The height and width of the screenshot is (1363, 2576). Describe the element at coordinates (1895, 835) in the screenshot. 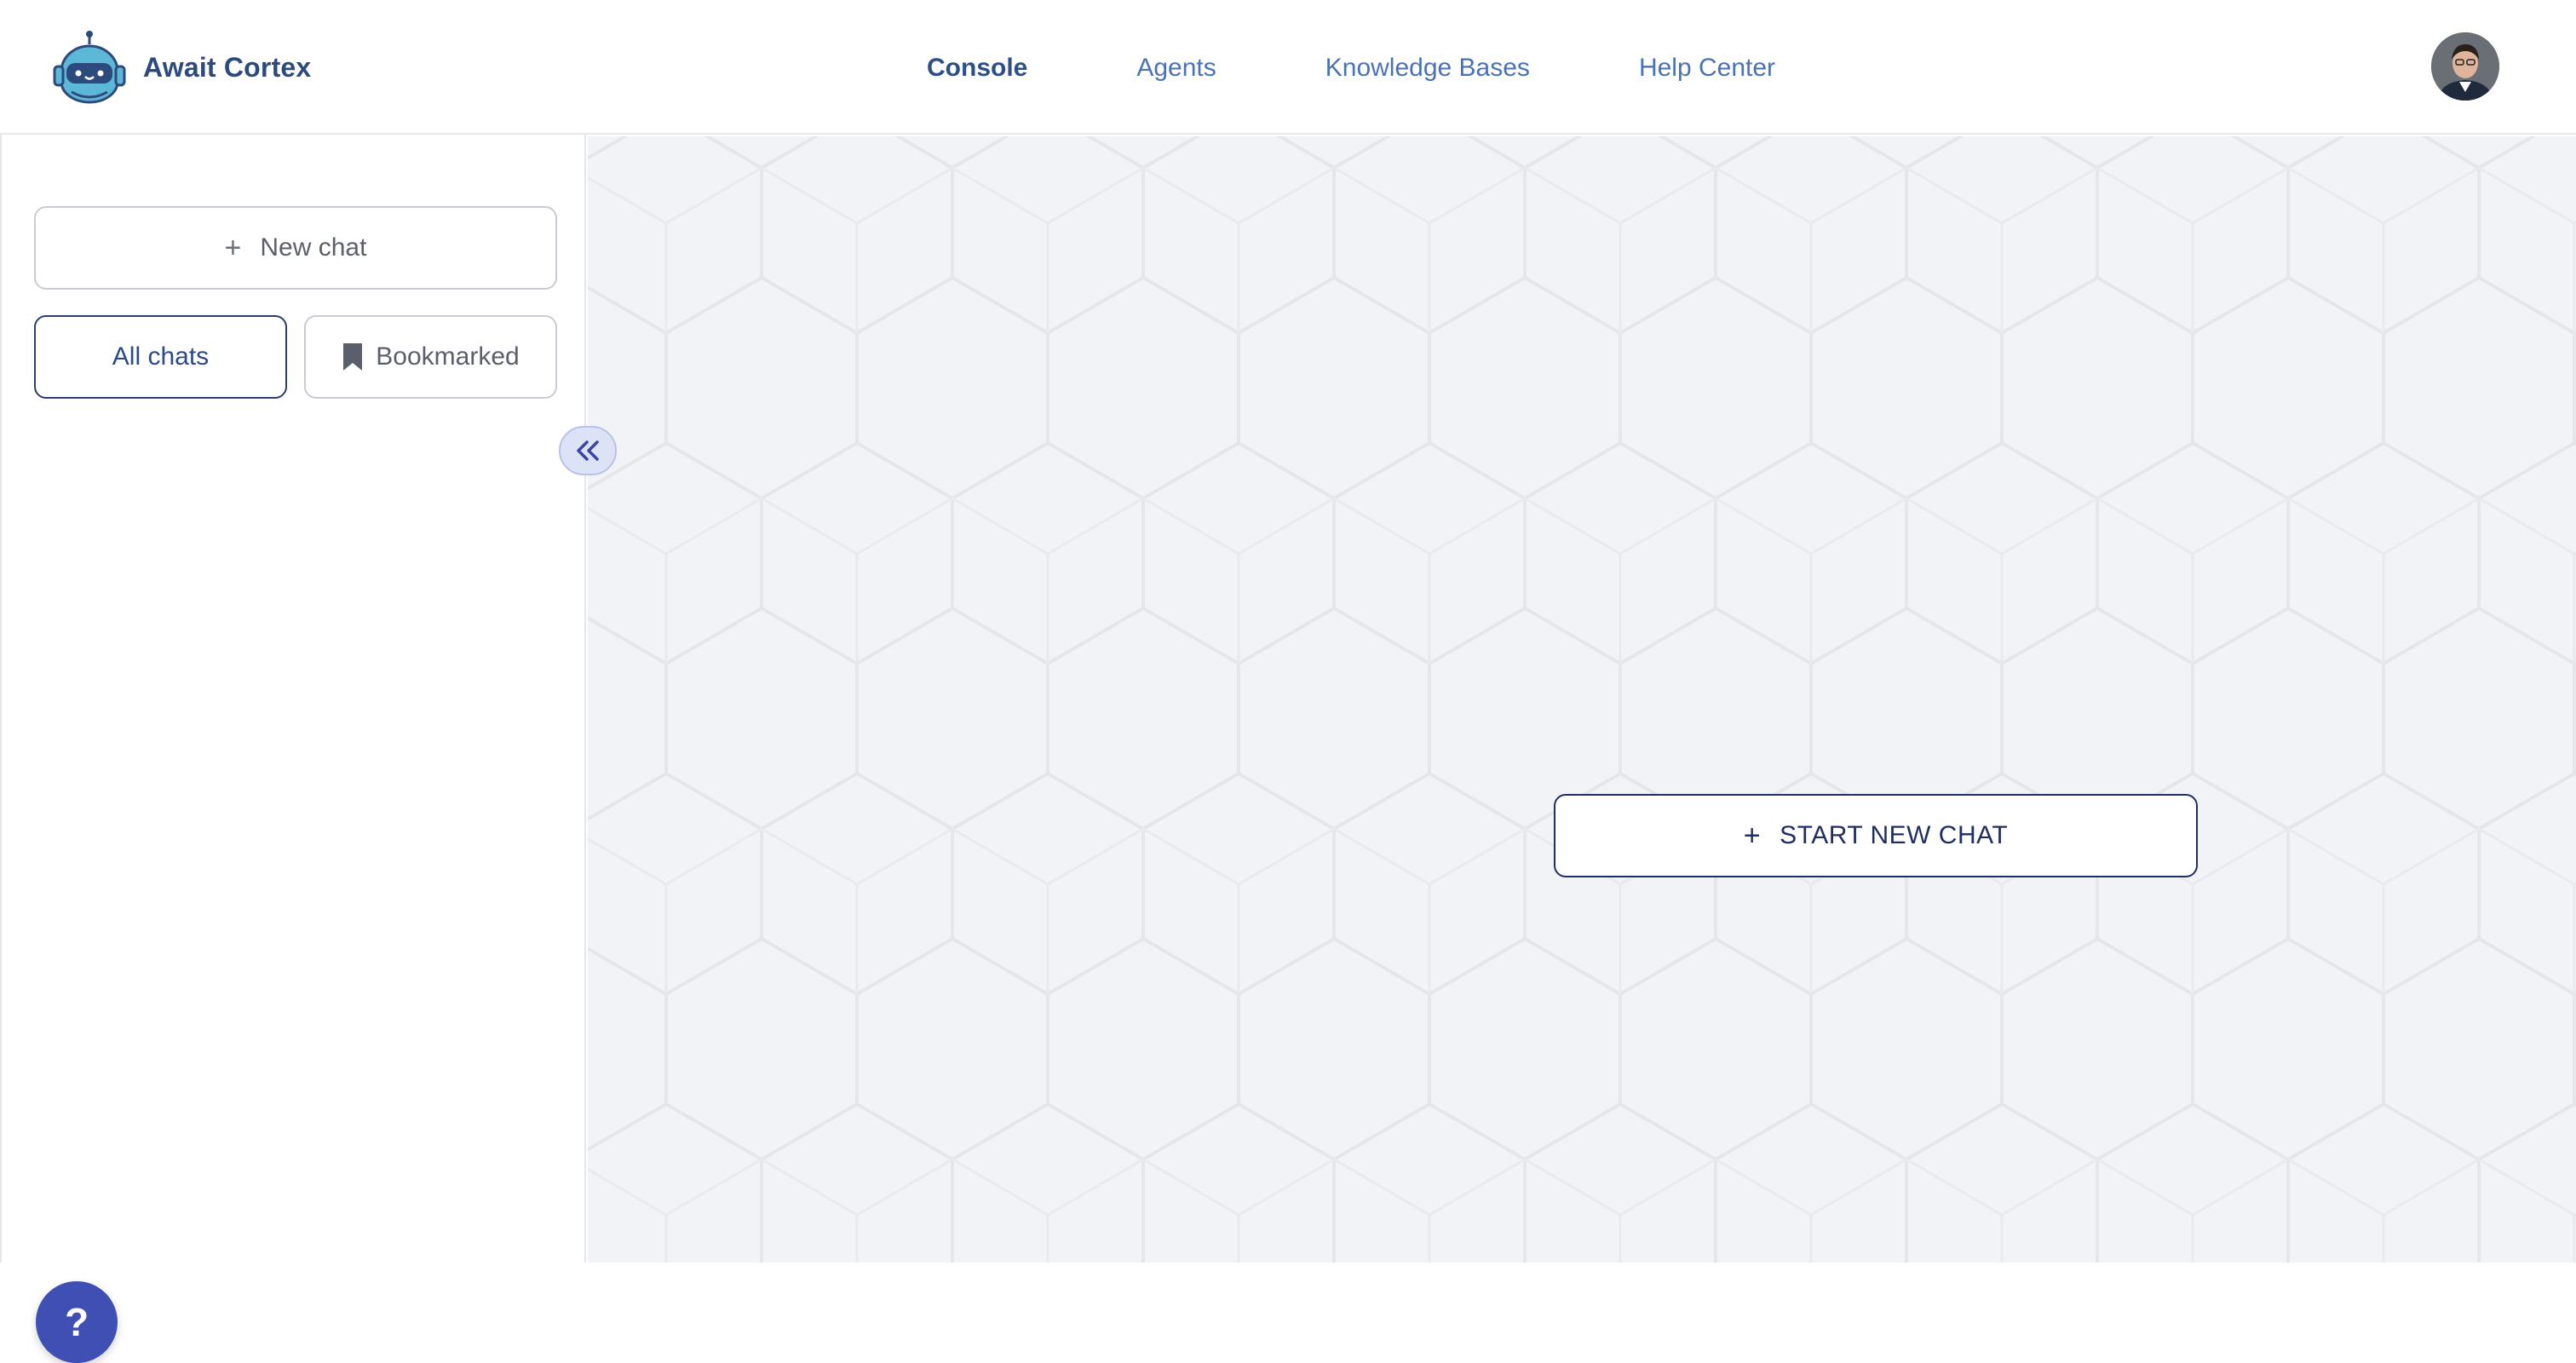

I see `start-new-chat-label: START NEW CHAT` at that location.